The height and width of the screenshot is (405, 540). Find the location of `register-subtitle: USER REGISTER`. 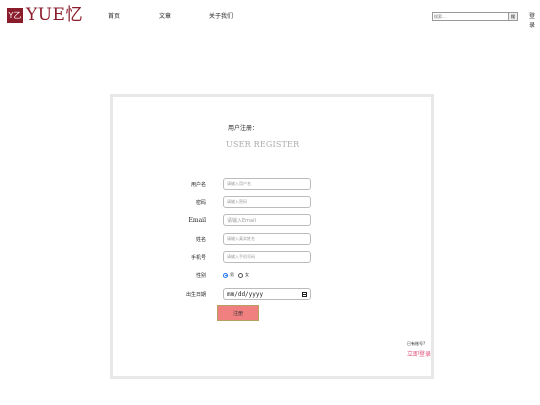

register-subtitle: USER REGISTER is located at coordinates (263, 144).